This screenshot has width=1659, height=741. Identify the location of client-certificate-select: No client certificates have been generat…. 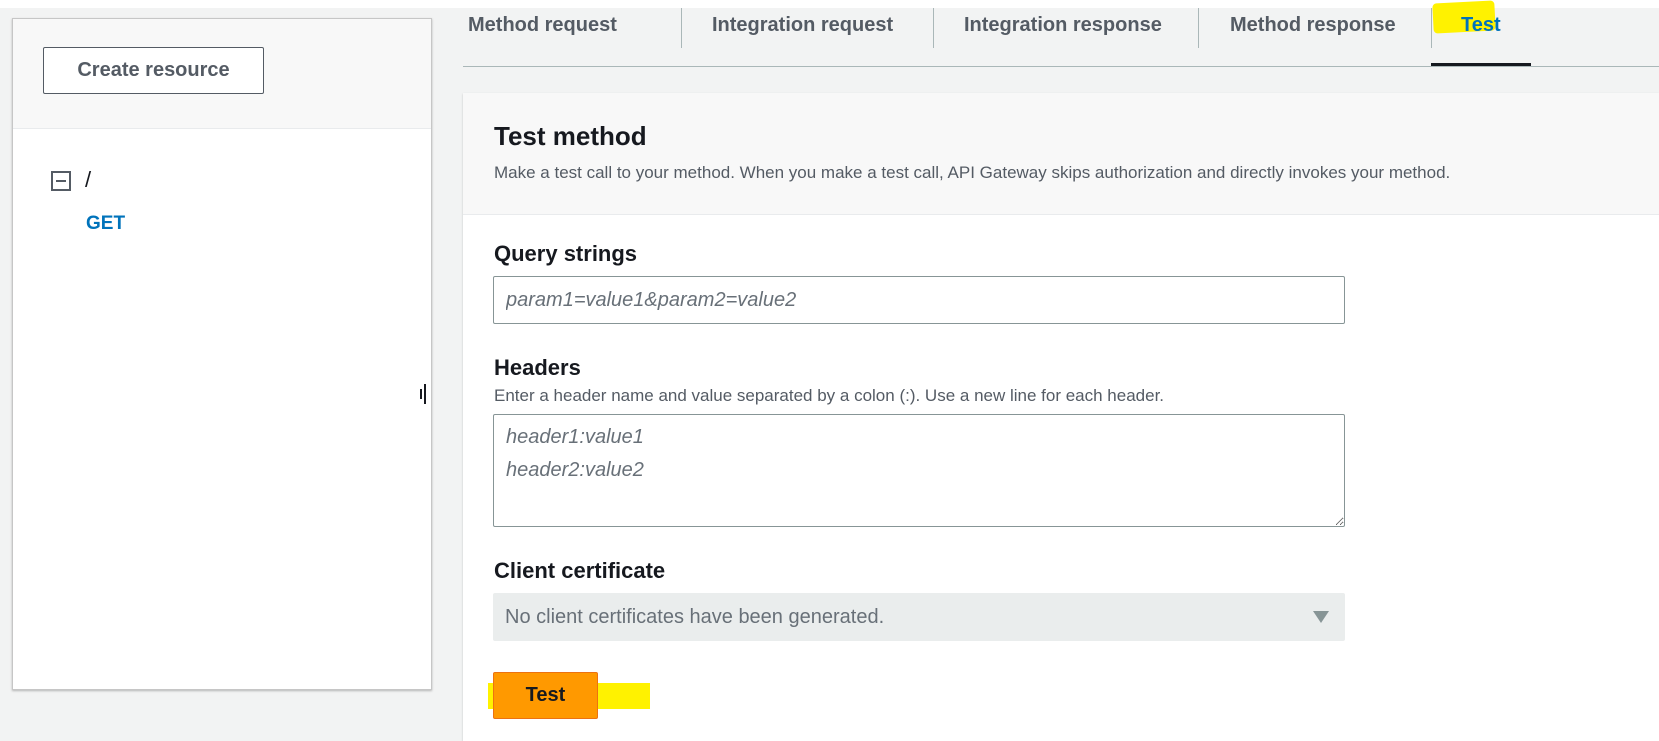
(919, 617).